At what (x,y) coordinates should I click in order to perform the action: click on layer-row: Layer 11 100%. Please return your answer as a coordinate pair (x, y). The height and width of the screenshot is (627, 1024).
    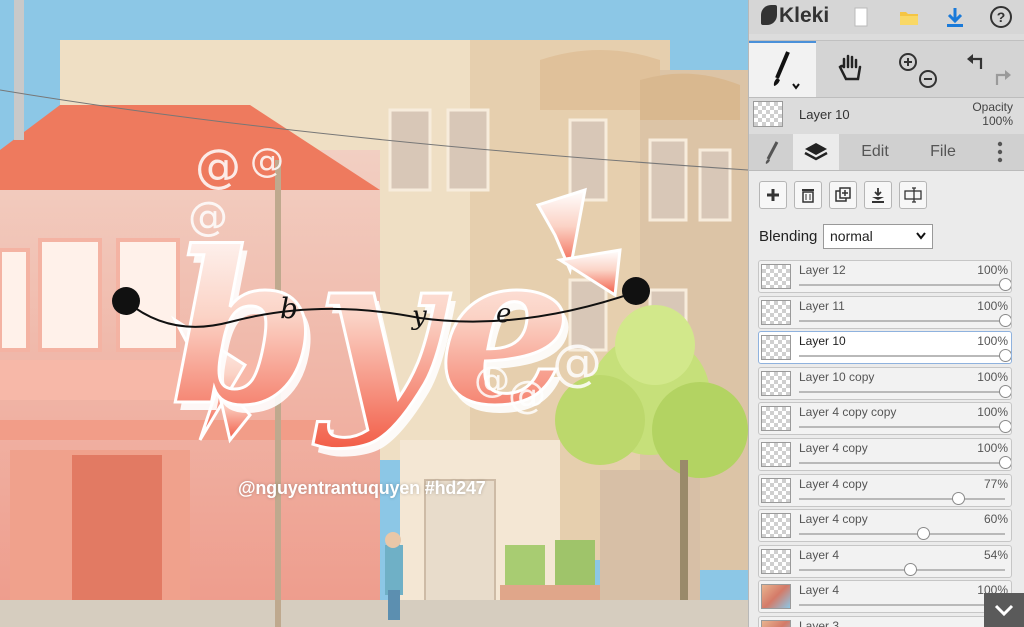
    Looking at the image, I should click on (885, 312).